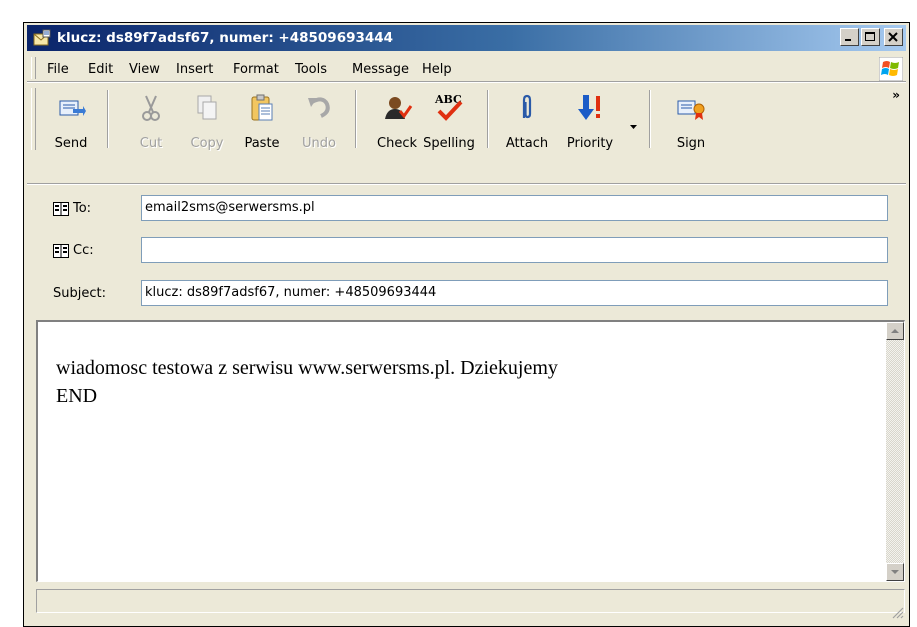  What do you see at coordinates (527, 106) in the screenshot?
I see `paperclip-icon` at bounding box center [527, 106].